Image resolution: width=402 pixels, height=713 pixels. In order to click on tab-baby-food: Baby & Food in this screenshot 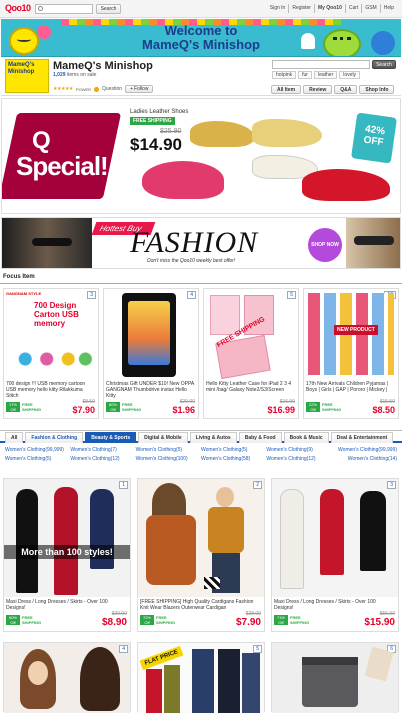, I will do `click(260, 437)`.